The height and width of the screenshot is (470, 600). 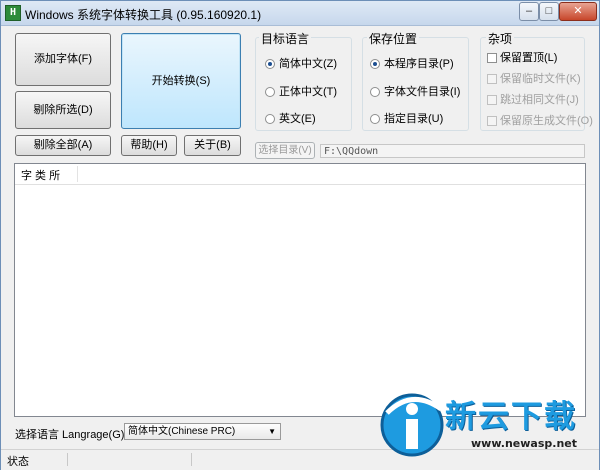 What do you see at coordinates (285, 150) in the screenshot?
I see `choose-dir-button: 选择目录(V)` at bounding box center [285, 150].